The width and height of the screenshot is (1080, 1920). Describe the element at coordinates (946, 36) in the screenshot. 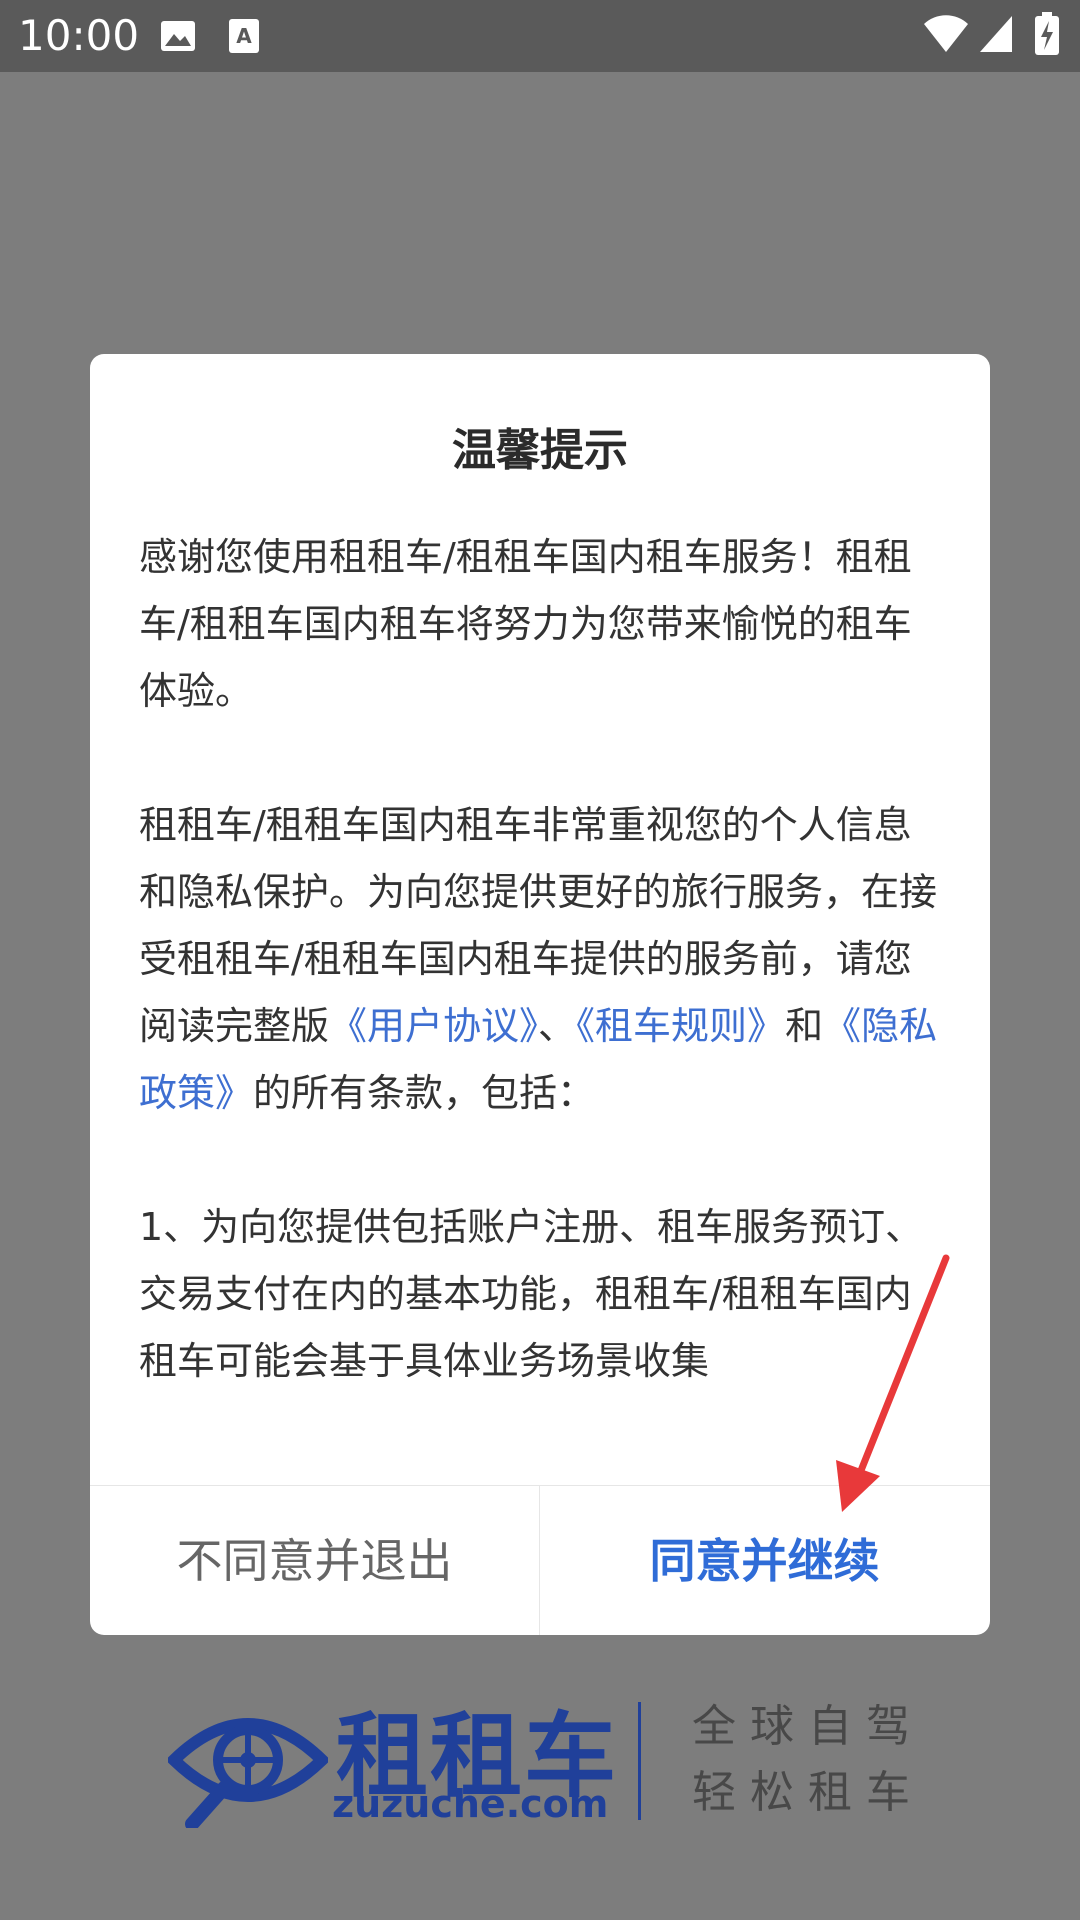

I see `wifi-icon` at that location.